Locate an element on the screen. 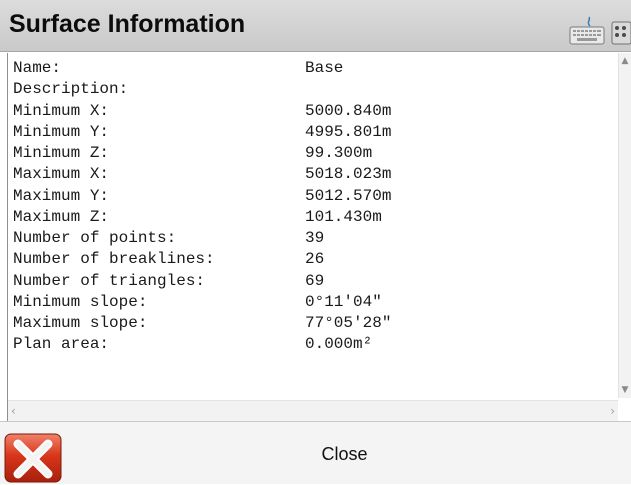 The height and width of the screenshot is (485, 631). info-label: Number of triangles: is located at coordinates (109, 280).